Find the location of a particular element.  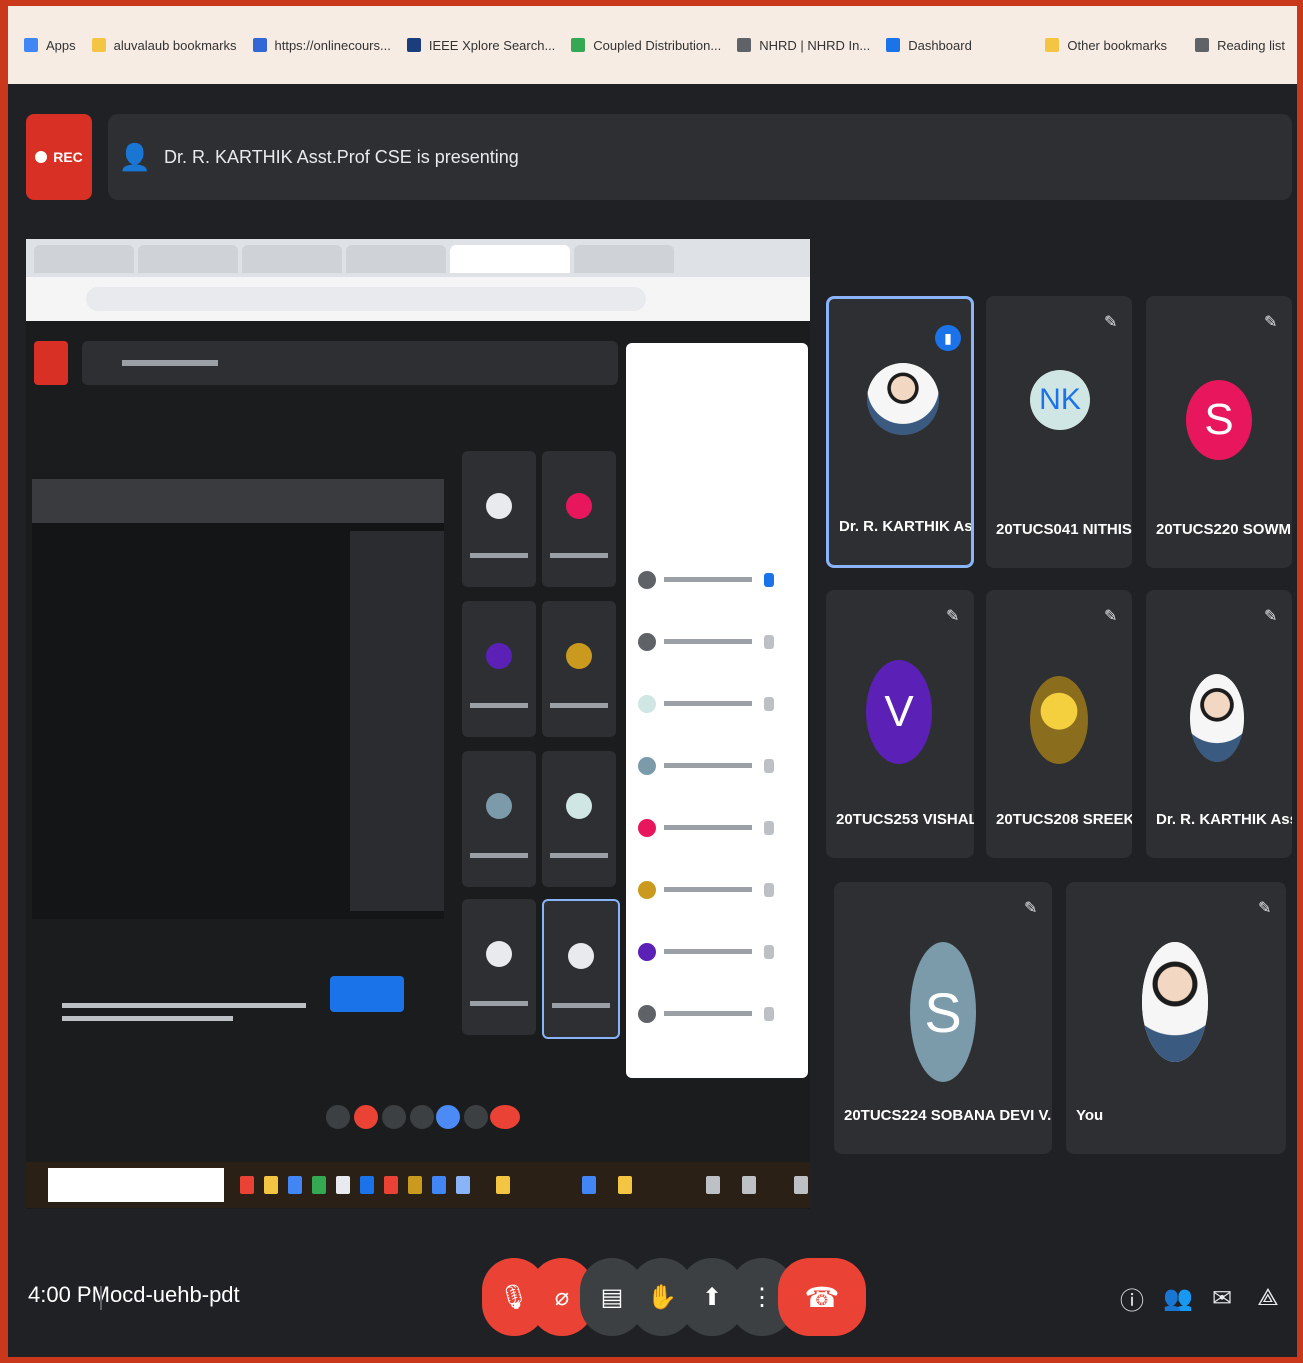

activities-button: ⟁ is located at coordinates (1268, 1298).